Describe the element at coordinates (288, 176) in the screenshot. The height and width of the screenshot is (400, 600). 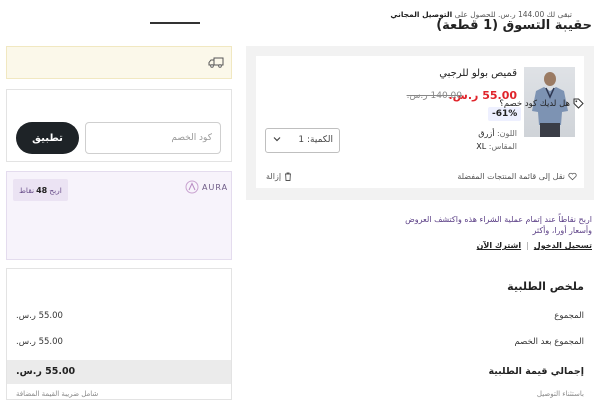
I see `trash-icon` at that location.